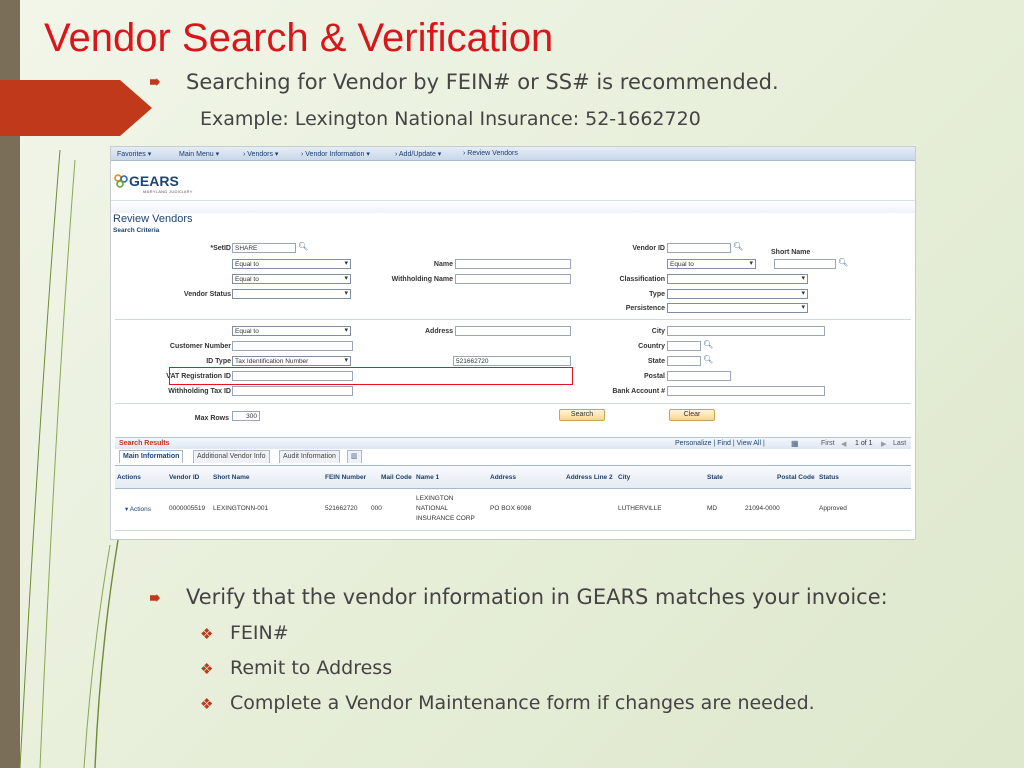 This screenshot has width=1024, height=768. I want to click on row-postal: 21094-0000, so click(762, 508).